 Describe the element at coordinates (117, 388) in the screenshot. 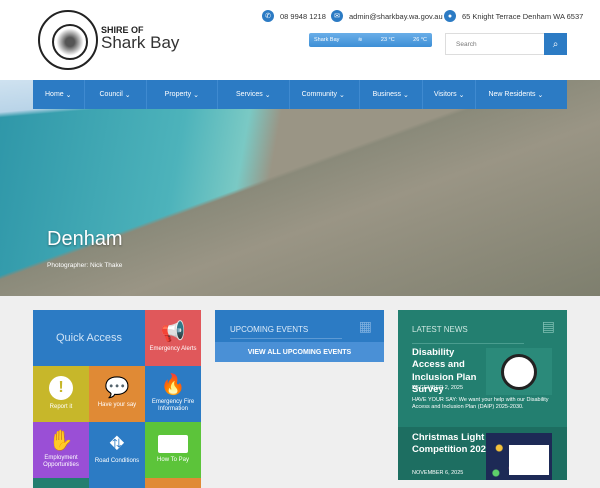

I see `chat-icon: 💬` at that location.